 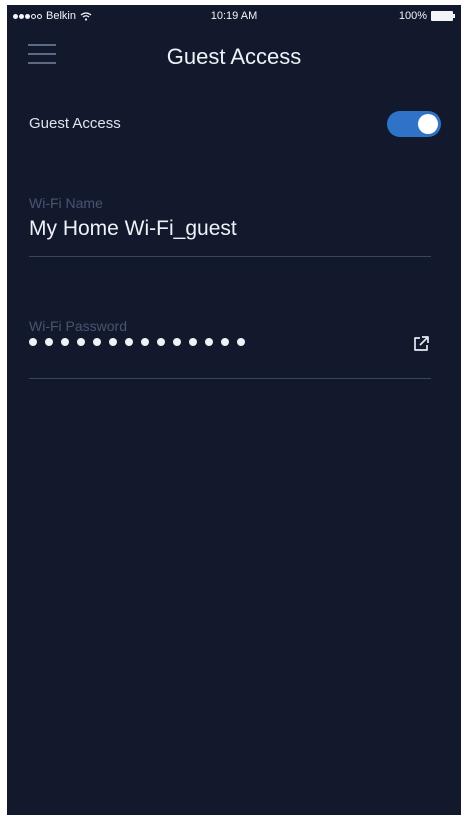 What do you see at coordinates (230, 351) in the screenshot?
I see `wifi-password-field: Wi-Fi Password` at bounding box center [230, 351].